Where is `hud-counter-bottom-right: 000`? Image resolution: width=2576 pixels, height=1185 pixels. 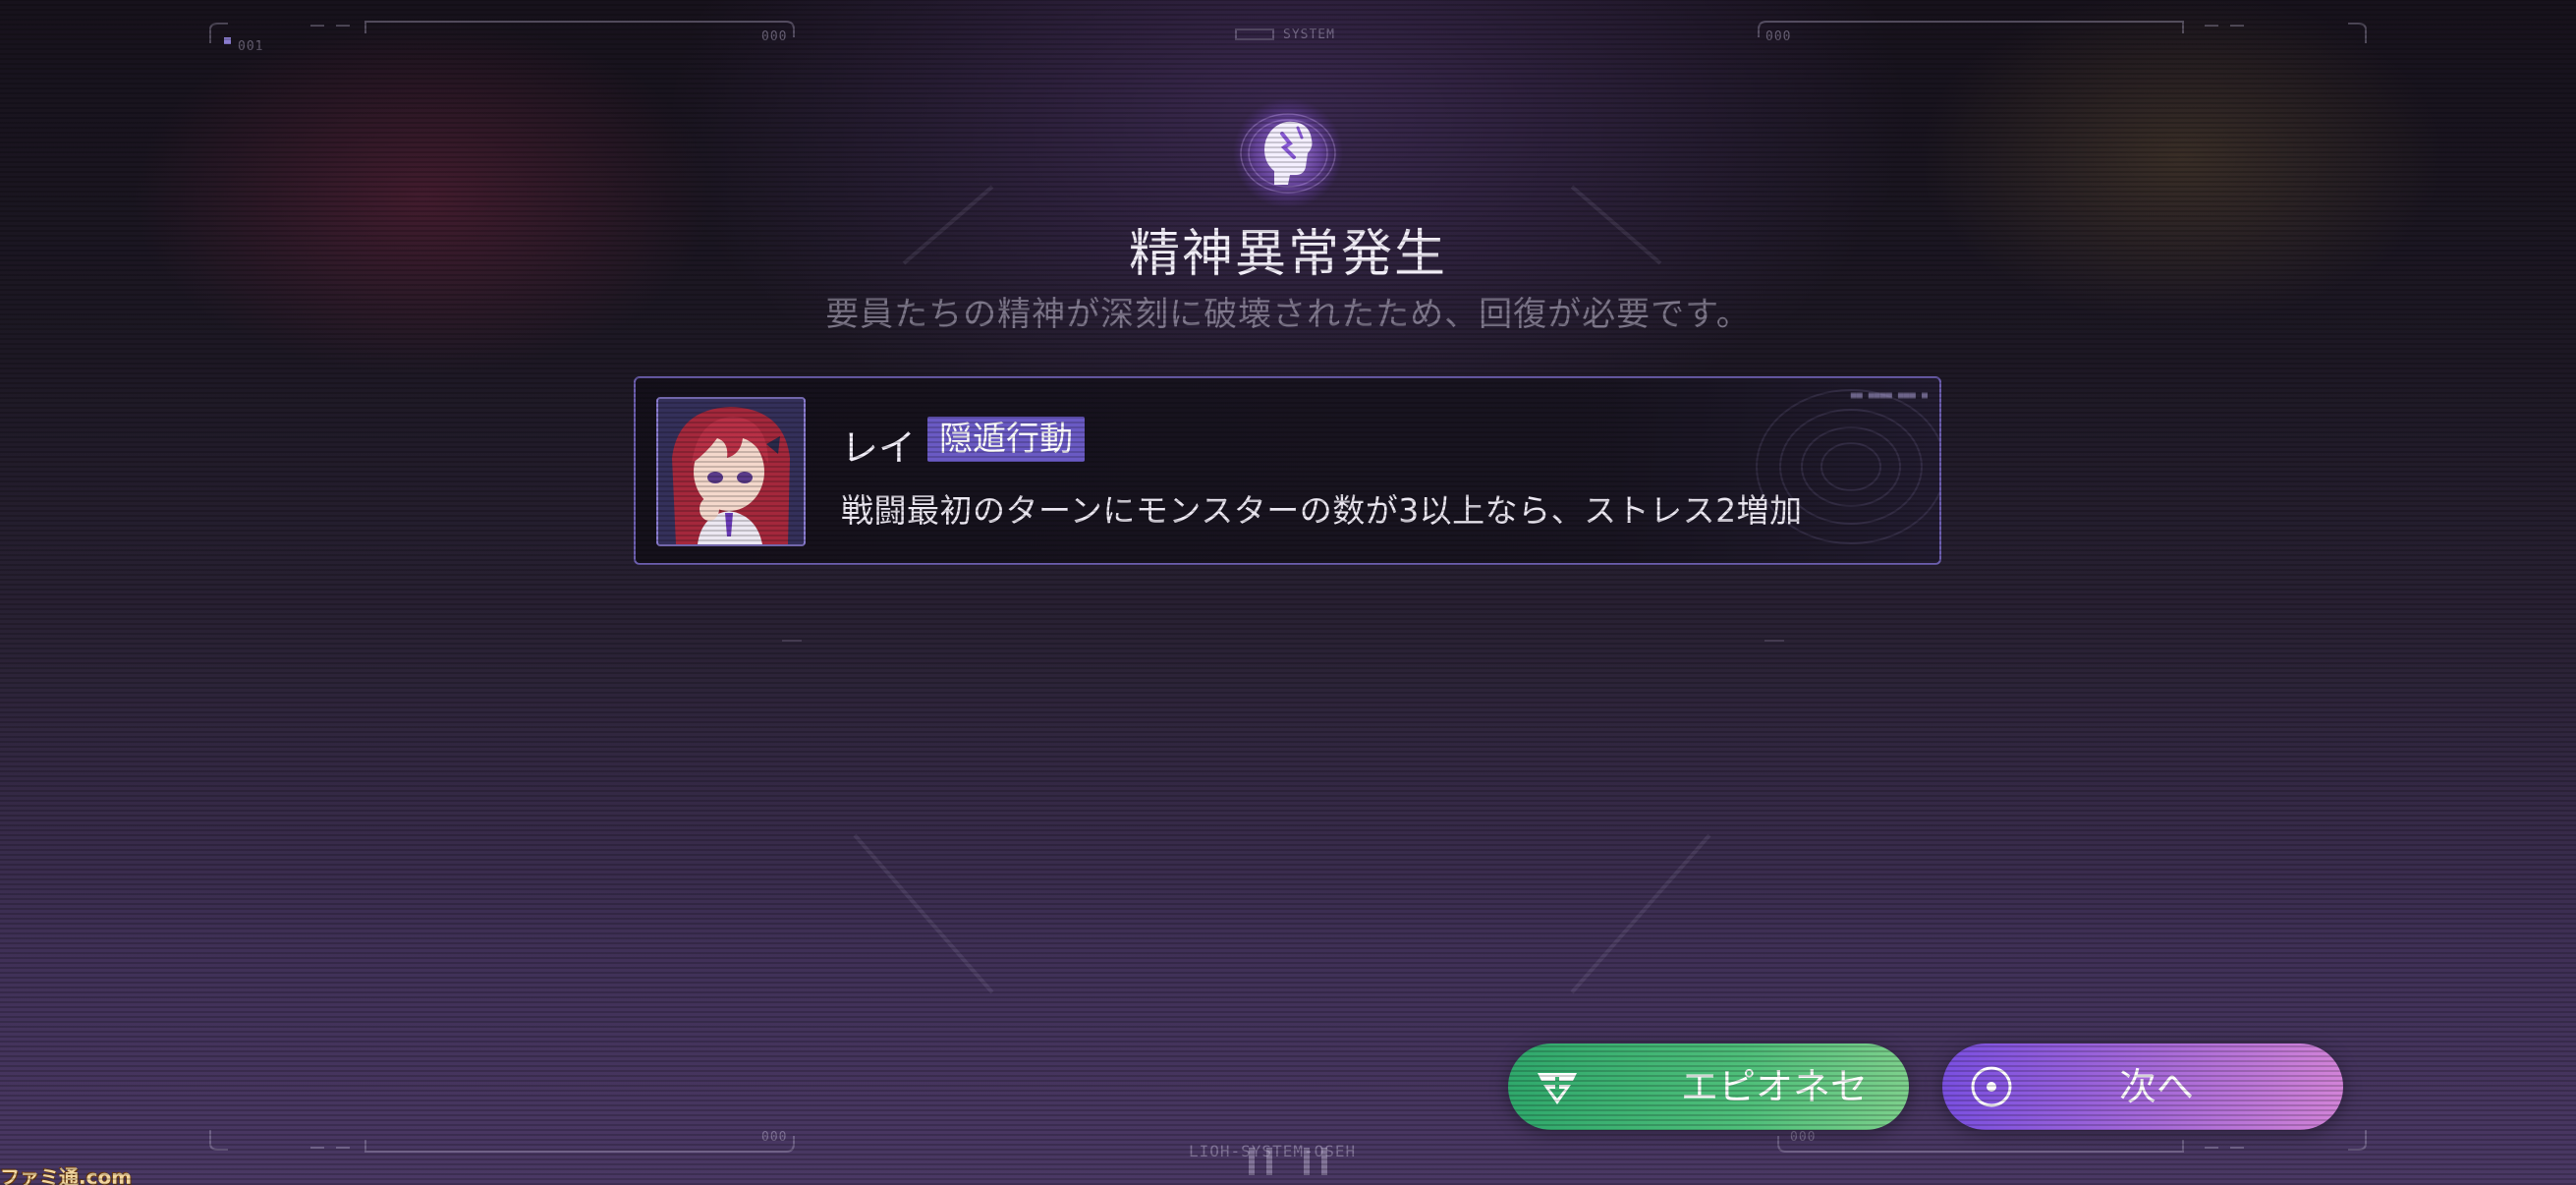 hud-counter-bottom-right: 000 is located at coordinates (1803, 1138).